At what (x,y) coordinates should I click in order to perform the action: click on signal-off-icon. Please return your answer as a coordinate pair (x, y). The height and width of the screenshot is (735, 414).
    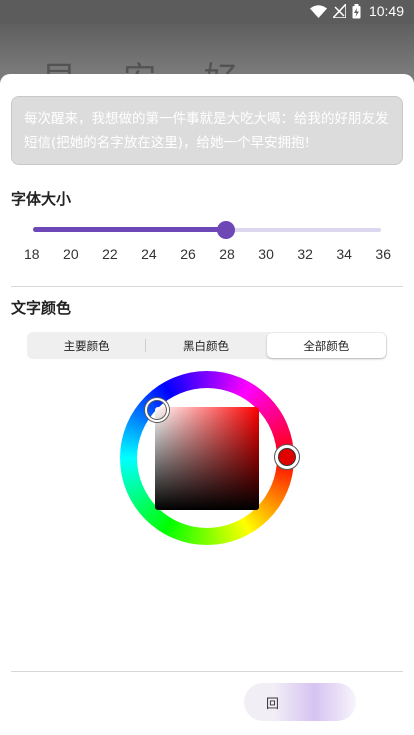
    Looking at the image, I should click on (339, 11).